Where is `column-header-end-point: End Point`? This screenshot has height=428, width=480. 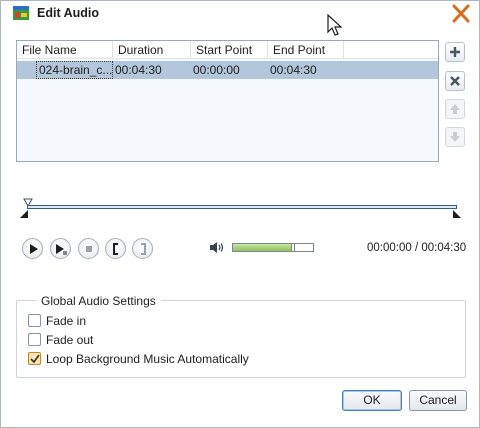 column-header-end-point: End Point is located at coordinates (306, 50).